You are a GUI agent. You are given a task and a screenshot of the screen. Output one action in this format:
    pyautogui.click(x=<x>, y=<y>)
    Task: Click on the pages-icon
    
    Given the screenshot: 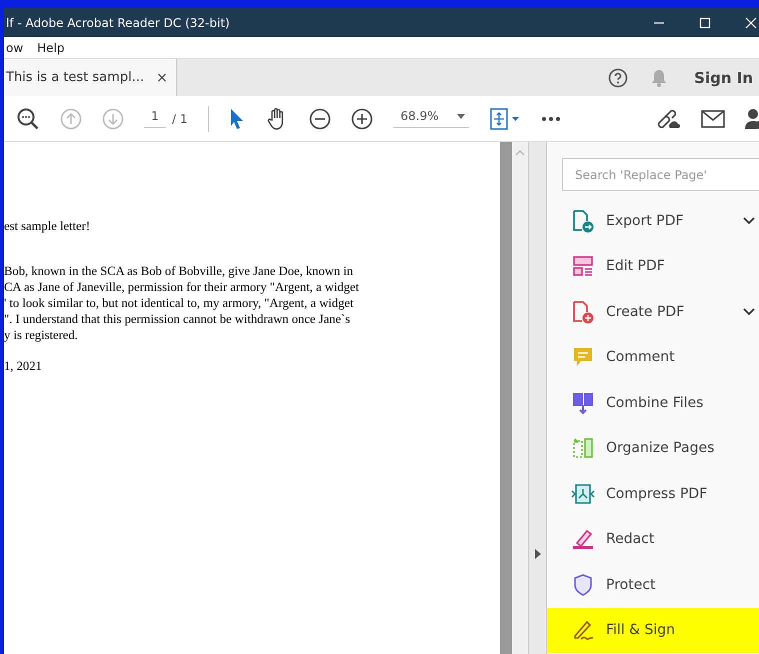 What is the action you would take?
    pyautogui.click(x=583, y=448)
    